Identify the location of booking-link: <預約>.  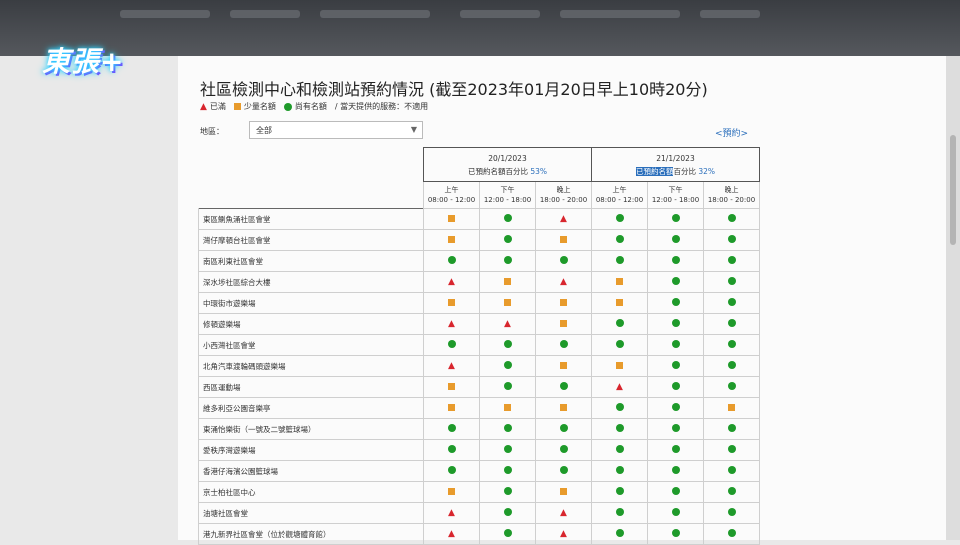
(731, 132).